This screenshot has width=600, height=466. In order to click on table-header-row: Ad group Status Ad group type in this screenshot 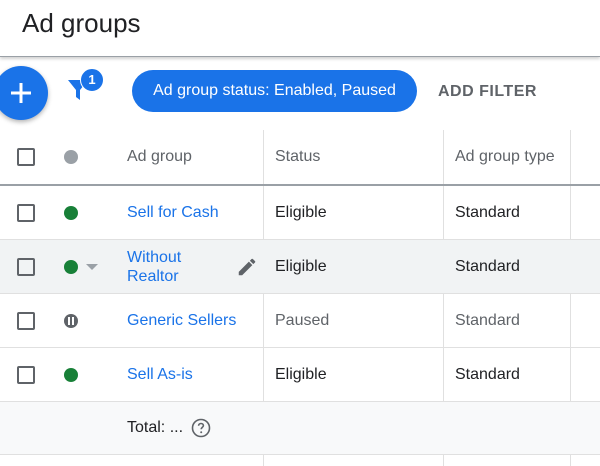, I will do `click(300, 158)`.